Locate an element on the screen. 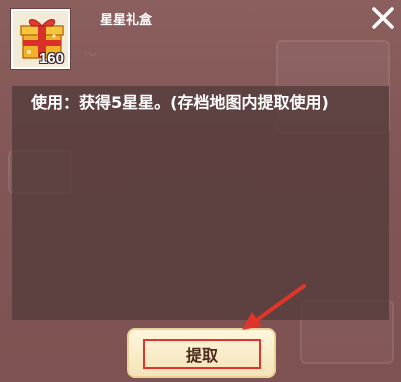  red-arrow-icon is located at coordinates (274, 307).